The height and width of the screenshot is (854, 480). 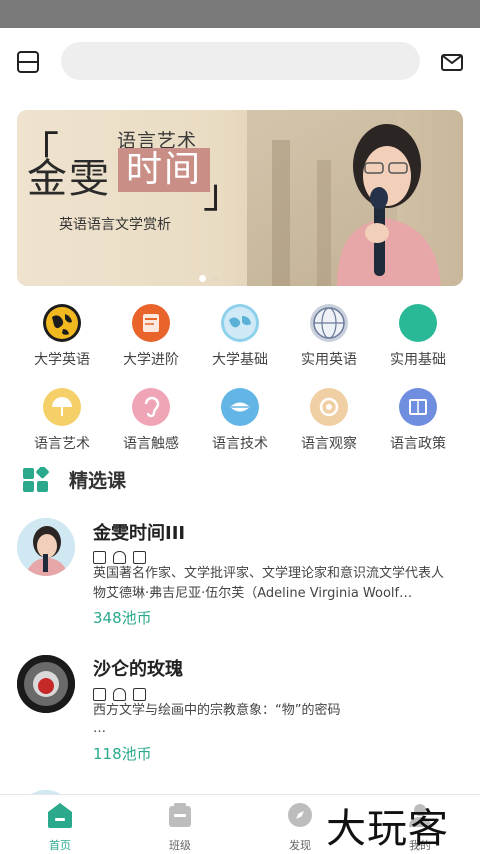 I want to click on category-item: 实用基础, so click(x=418, y=336).